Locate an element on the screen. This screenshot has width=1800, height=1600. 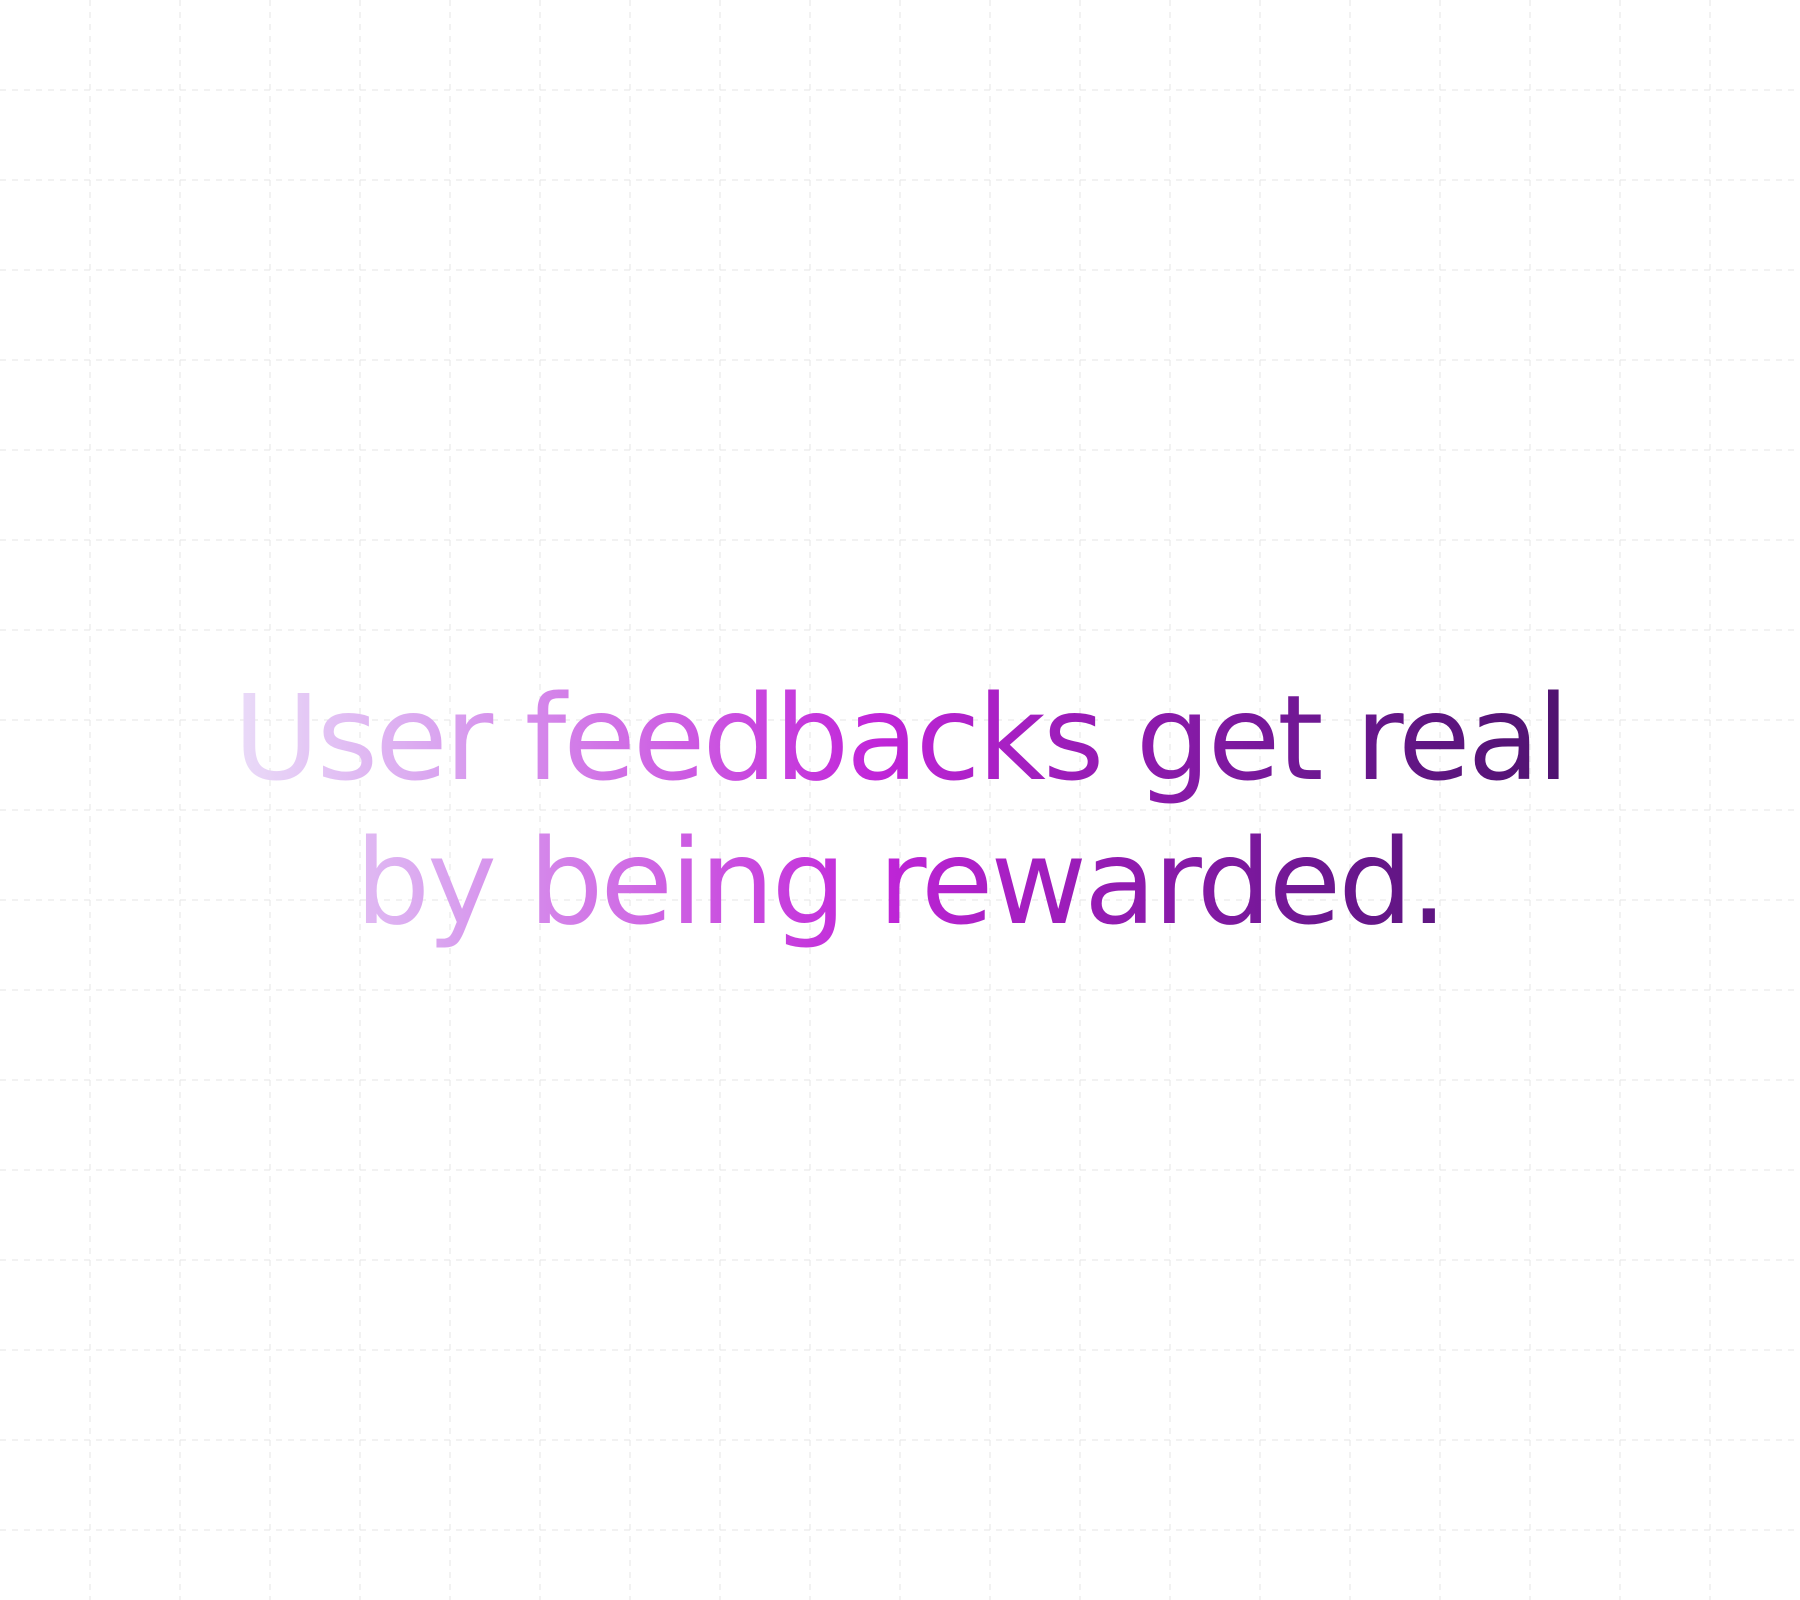
headline-line-2: by being rewarded. is located at coordinates (900, 882).